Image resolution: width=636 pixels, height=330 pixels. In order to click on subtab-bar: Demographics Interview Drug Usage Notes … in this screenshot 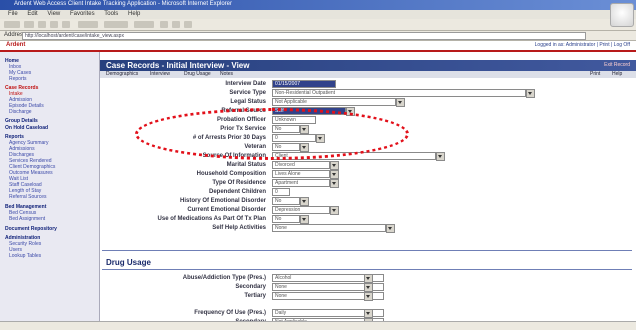, I will do `click(368, 74)`.